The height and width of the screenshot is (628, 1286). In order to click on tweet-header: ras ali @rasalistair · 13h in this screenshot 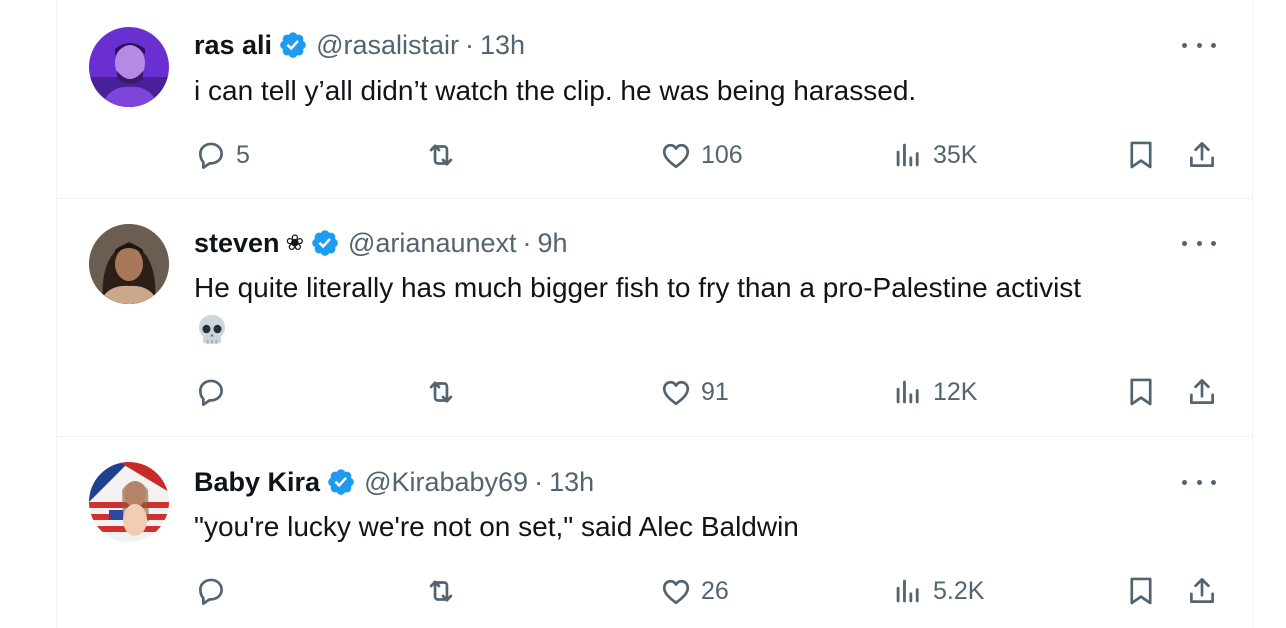, I will do `click(359, 45)`.